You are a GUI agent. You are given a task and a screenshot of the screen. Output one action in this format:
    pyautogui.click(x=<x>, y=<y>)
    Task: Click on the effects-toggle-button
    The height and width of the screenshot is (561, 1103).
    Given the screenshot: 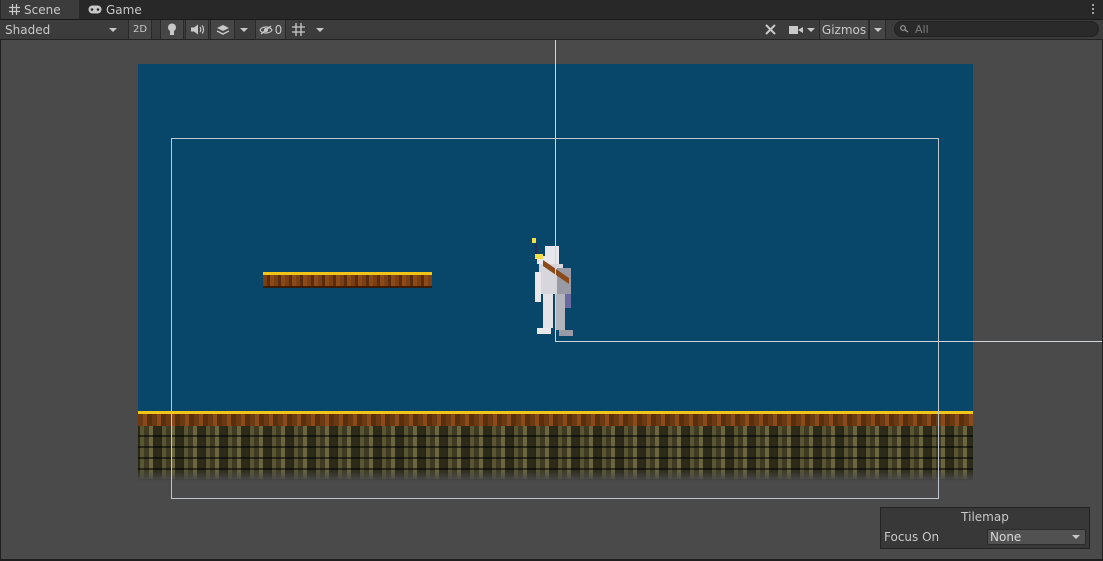 What is the action you would take?
    pyautogui.click(x=222, y=29)
    